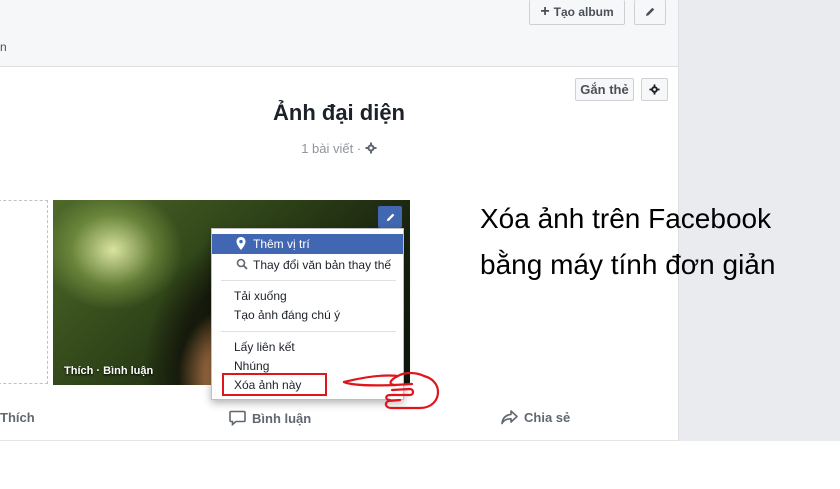  What do you see at coordinates (260, 296) in the screenshot?
I see `menu-item-label: Tải xuống` at bounding box center [260, 296].